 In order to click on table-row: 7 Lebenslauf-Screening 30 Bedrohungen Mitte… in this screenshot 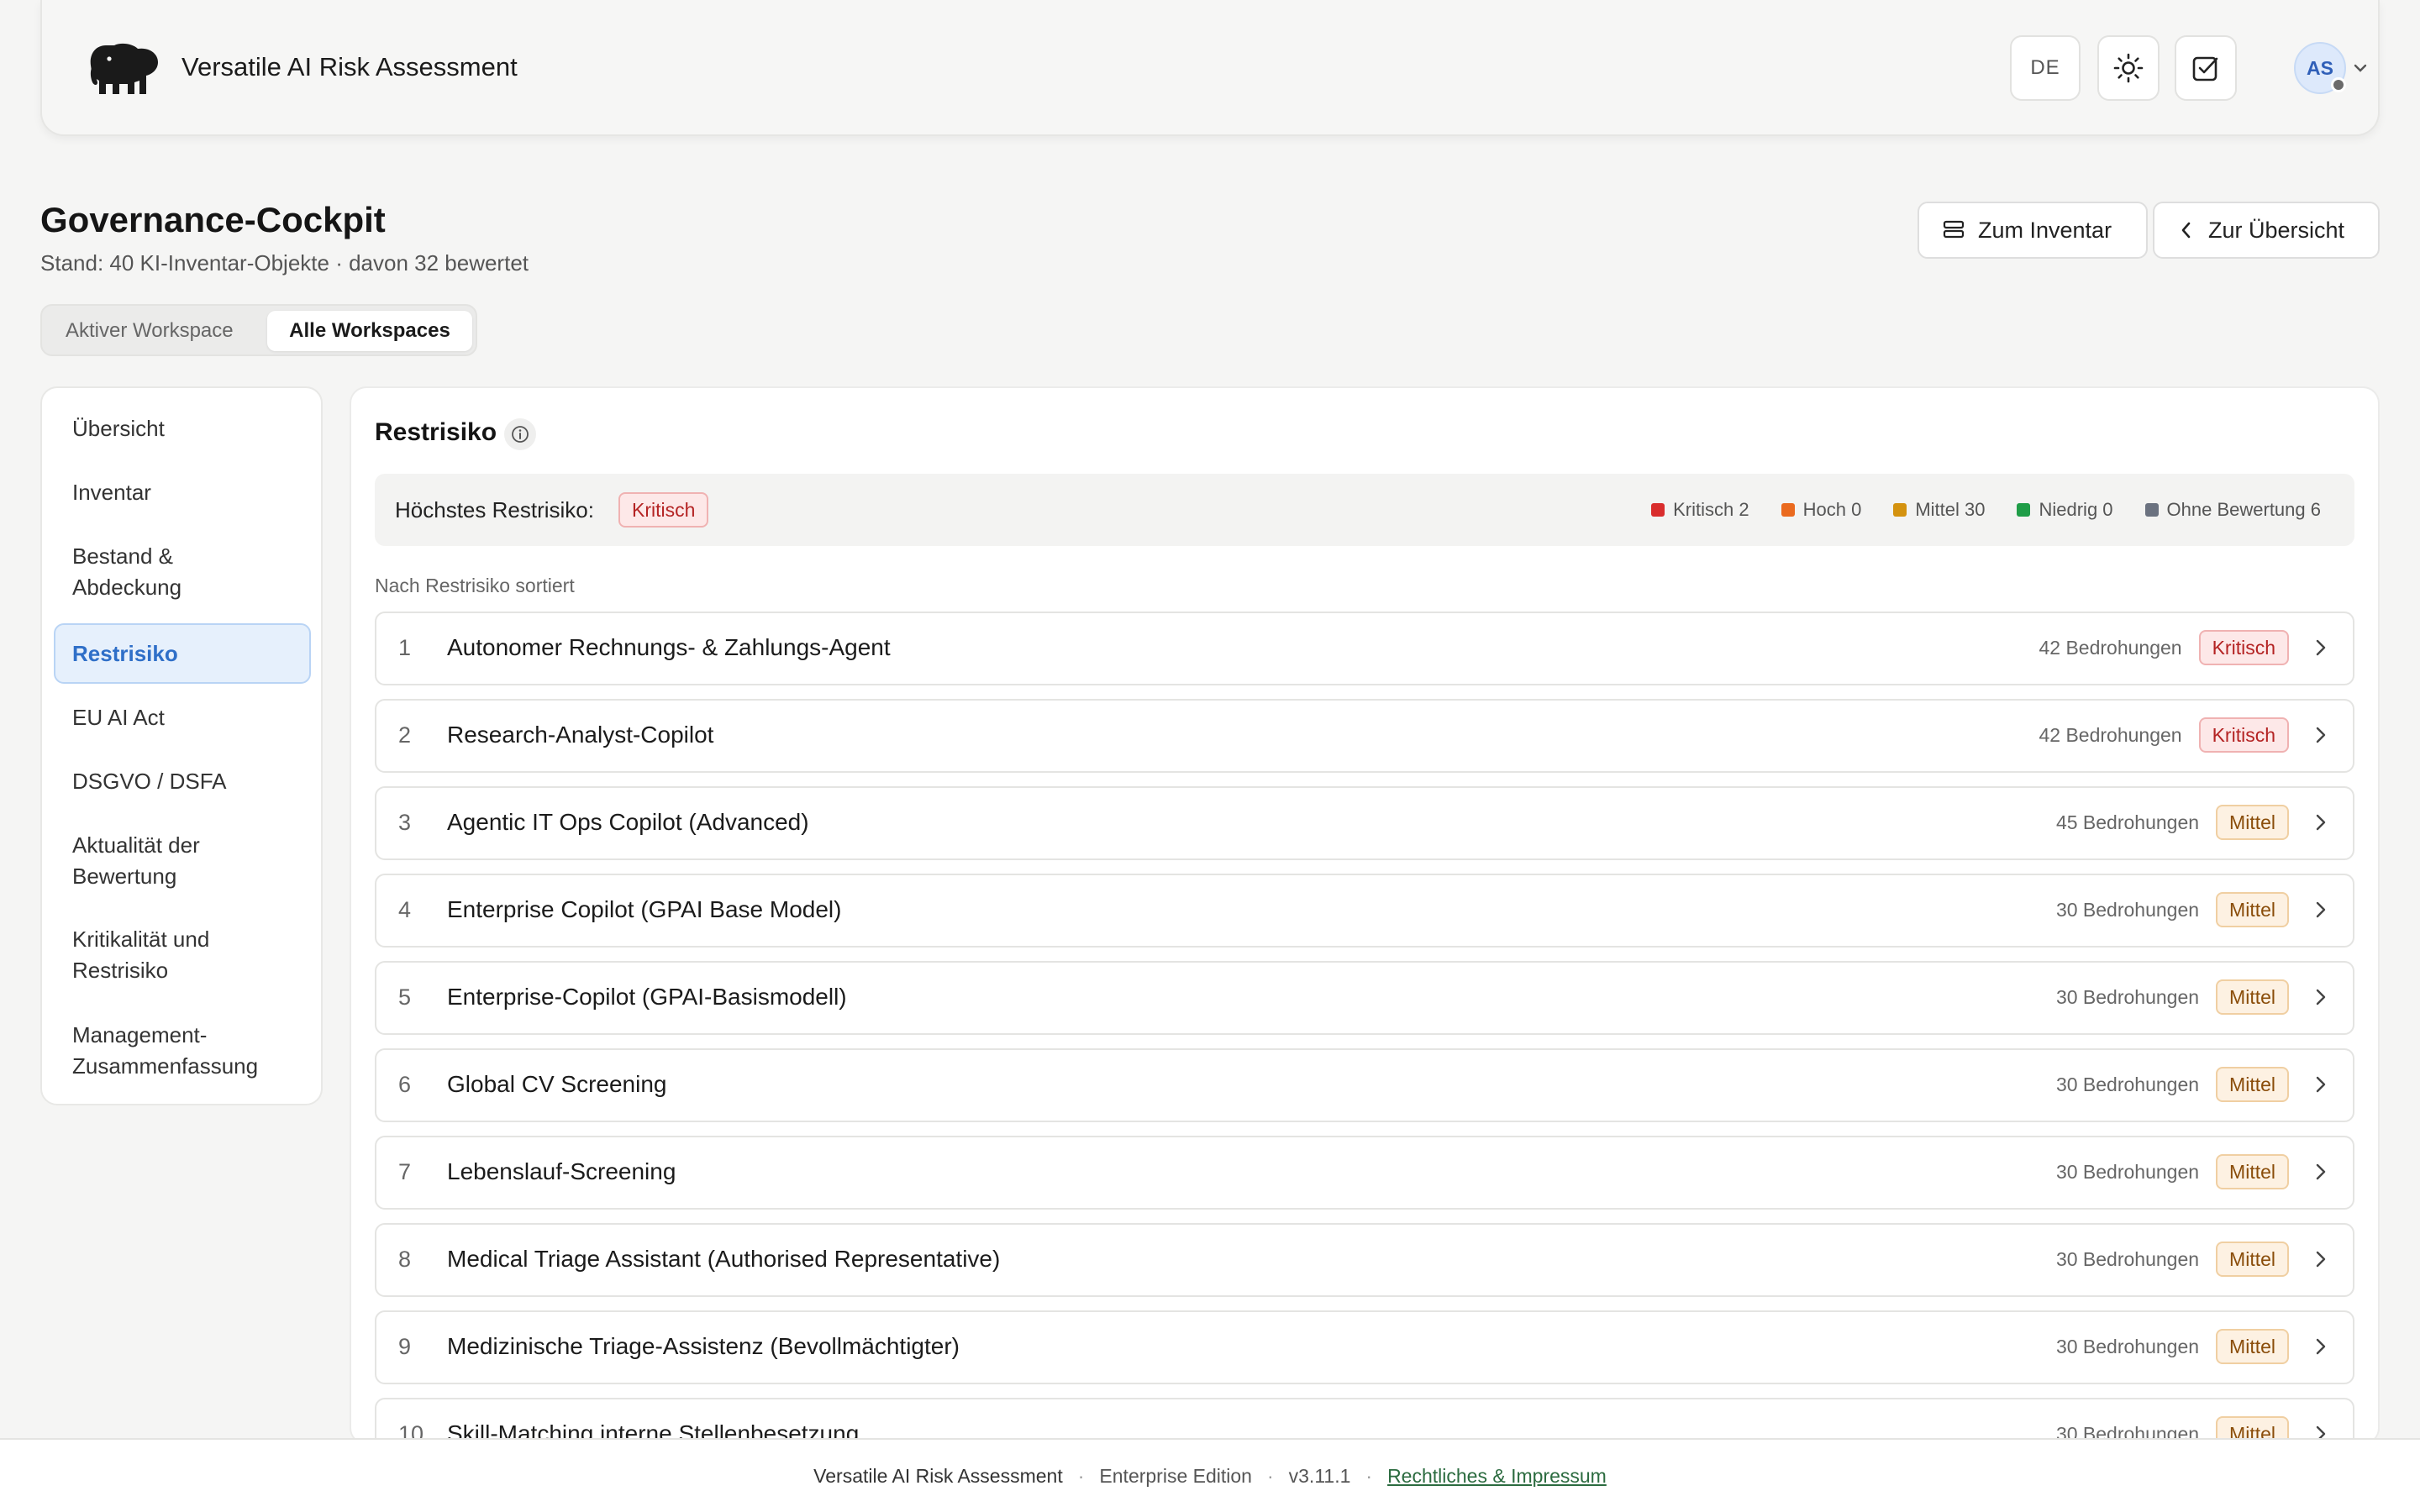, I will do `click(1364, 1173)`.